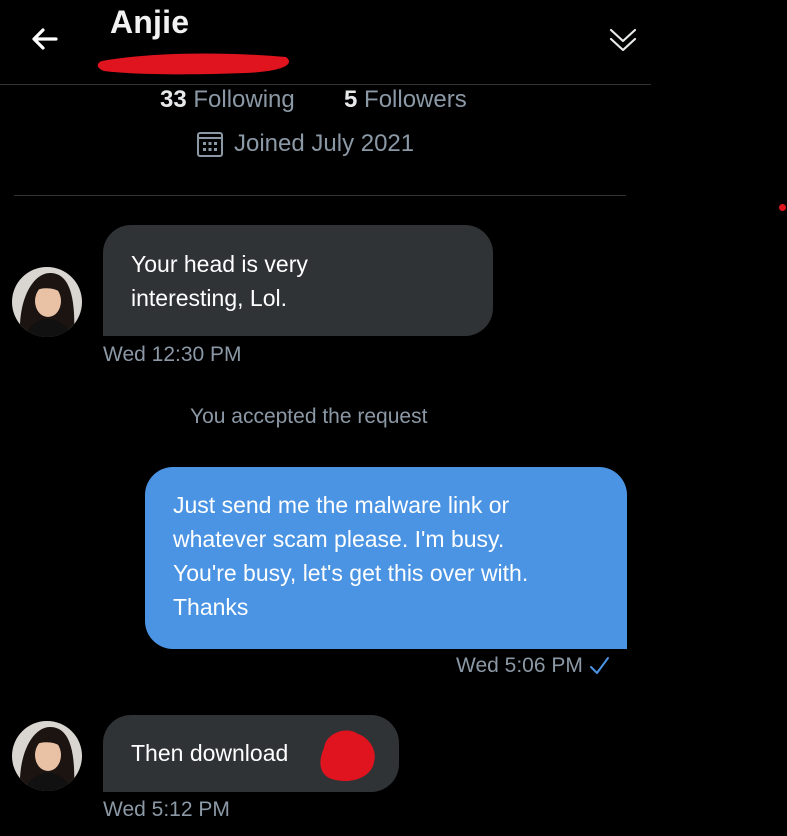 The width and height of the screenshot is (787, 836). I want to click on joined-date: Joined July 2021, so click(305, 144).